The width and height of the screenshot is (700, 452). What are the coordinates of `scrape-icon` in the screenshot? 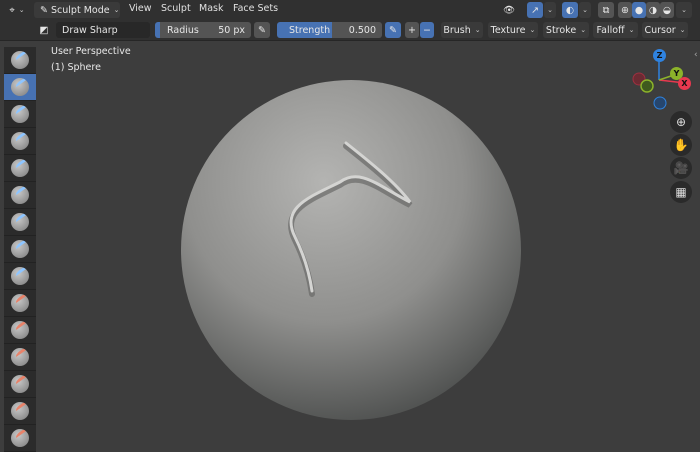 It's located at (20, 384).